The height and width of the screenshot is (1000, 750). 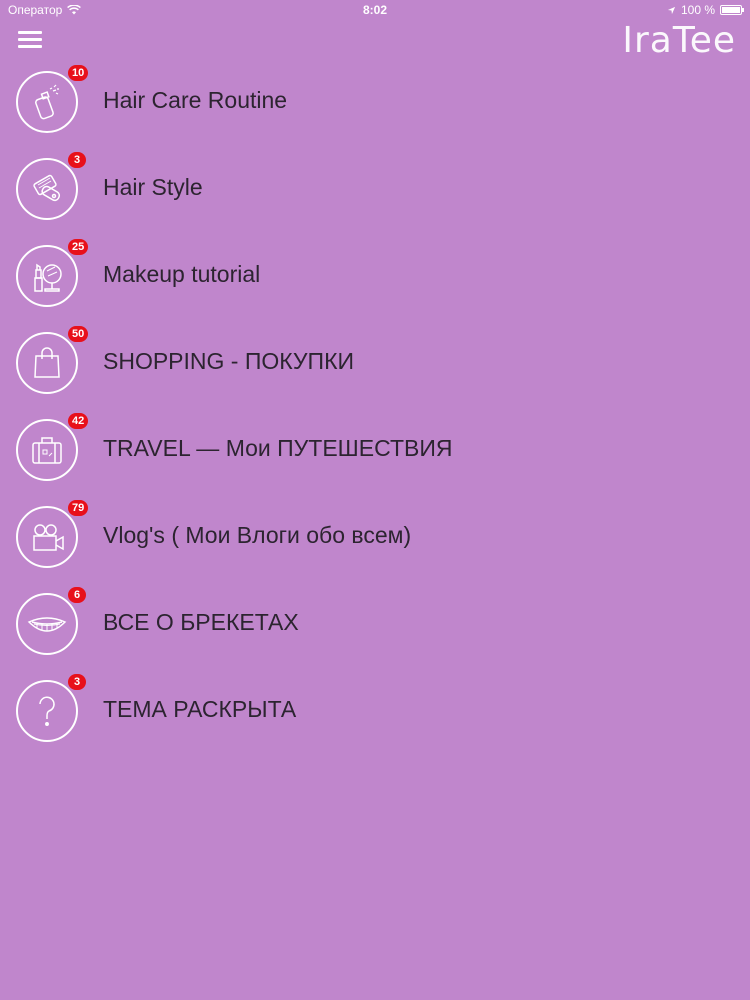 I want to click on list-item-topic: 3 ТЕМА РАСКРЫТА, so click(x=375, y=710).